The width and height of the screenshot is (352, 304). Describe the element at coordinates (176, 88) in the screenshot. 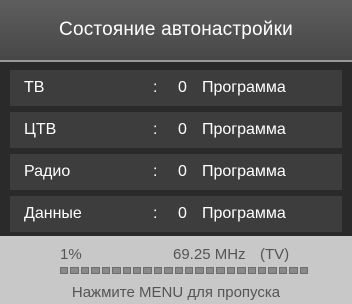

I see `channel-row-tv: ТВ : 0 Программа` at that location.